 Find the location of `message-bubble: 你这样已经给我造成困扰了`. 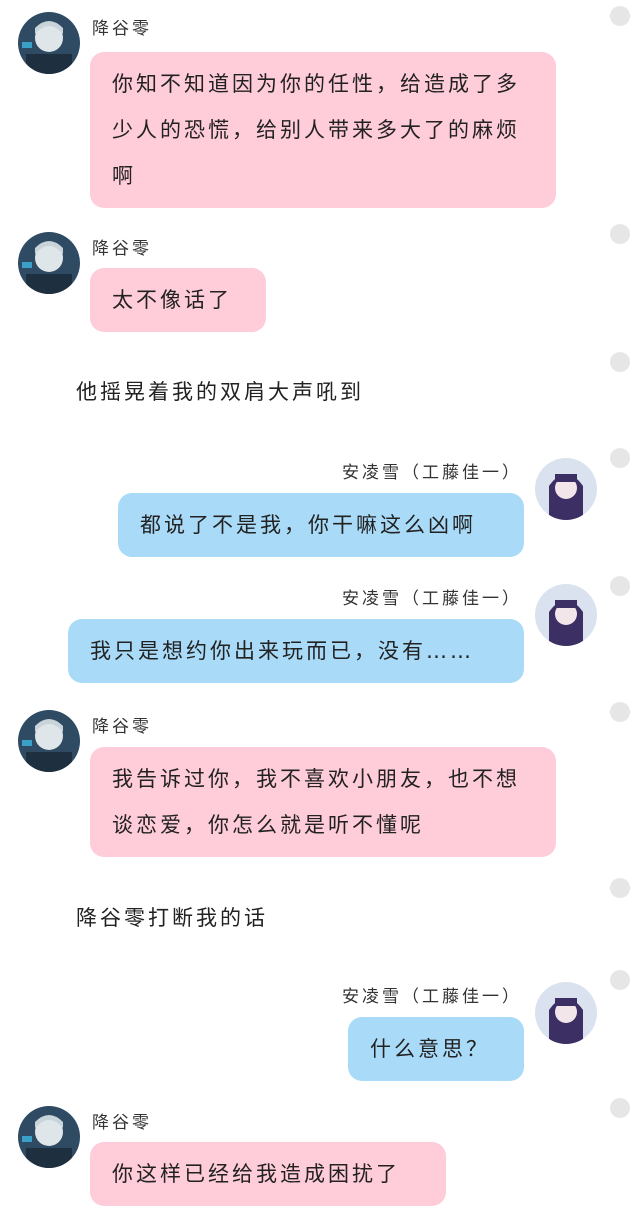

message-bubble: 你这样已经给我造成困扰了 is located at coordinates (268, 1174).